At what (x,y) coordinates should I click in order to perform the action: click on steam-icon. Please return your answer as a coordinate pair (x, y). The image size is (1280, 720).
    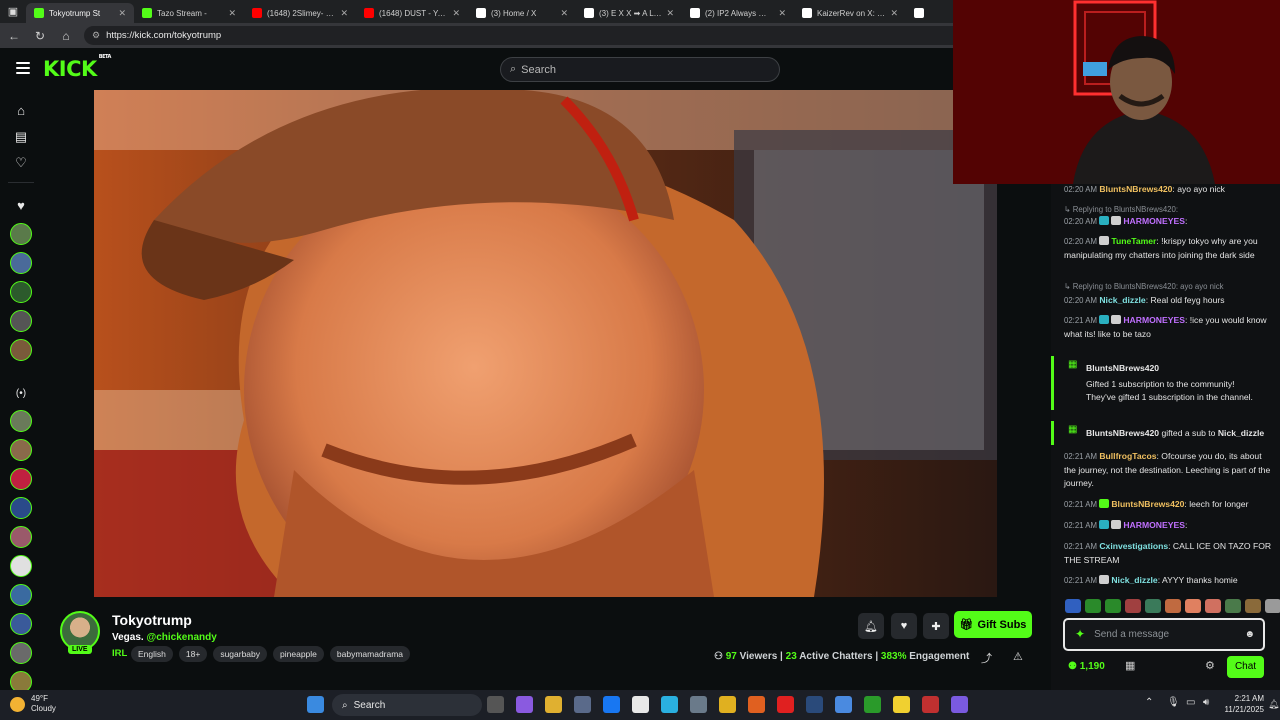
    Looking at the image, I should click on (814, 704).